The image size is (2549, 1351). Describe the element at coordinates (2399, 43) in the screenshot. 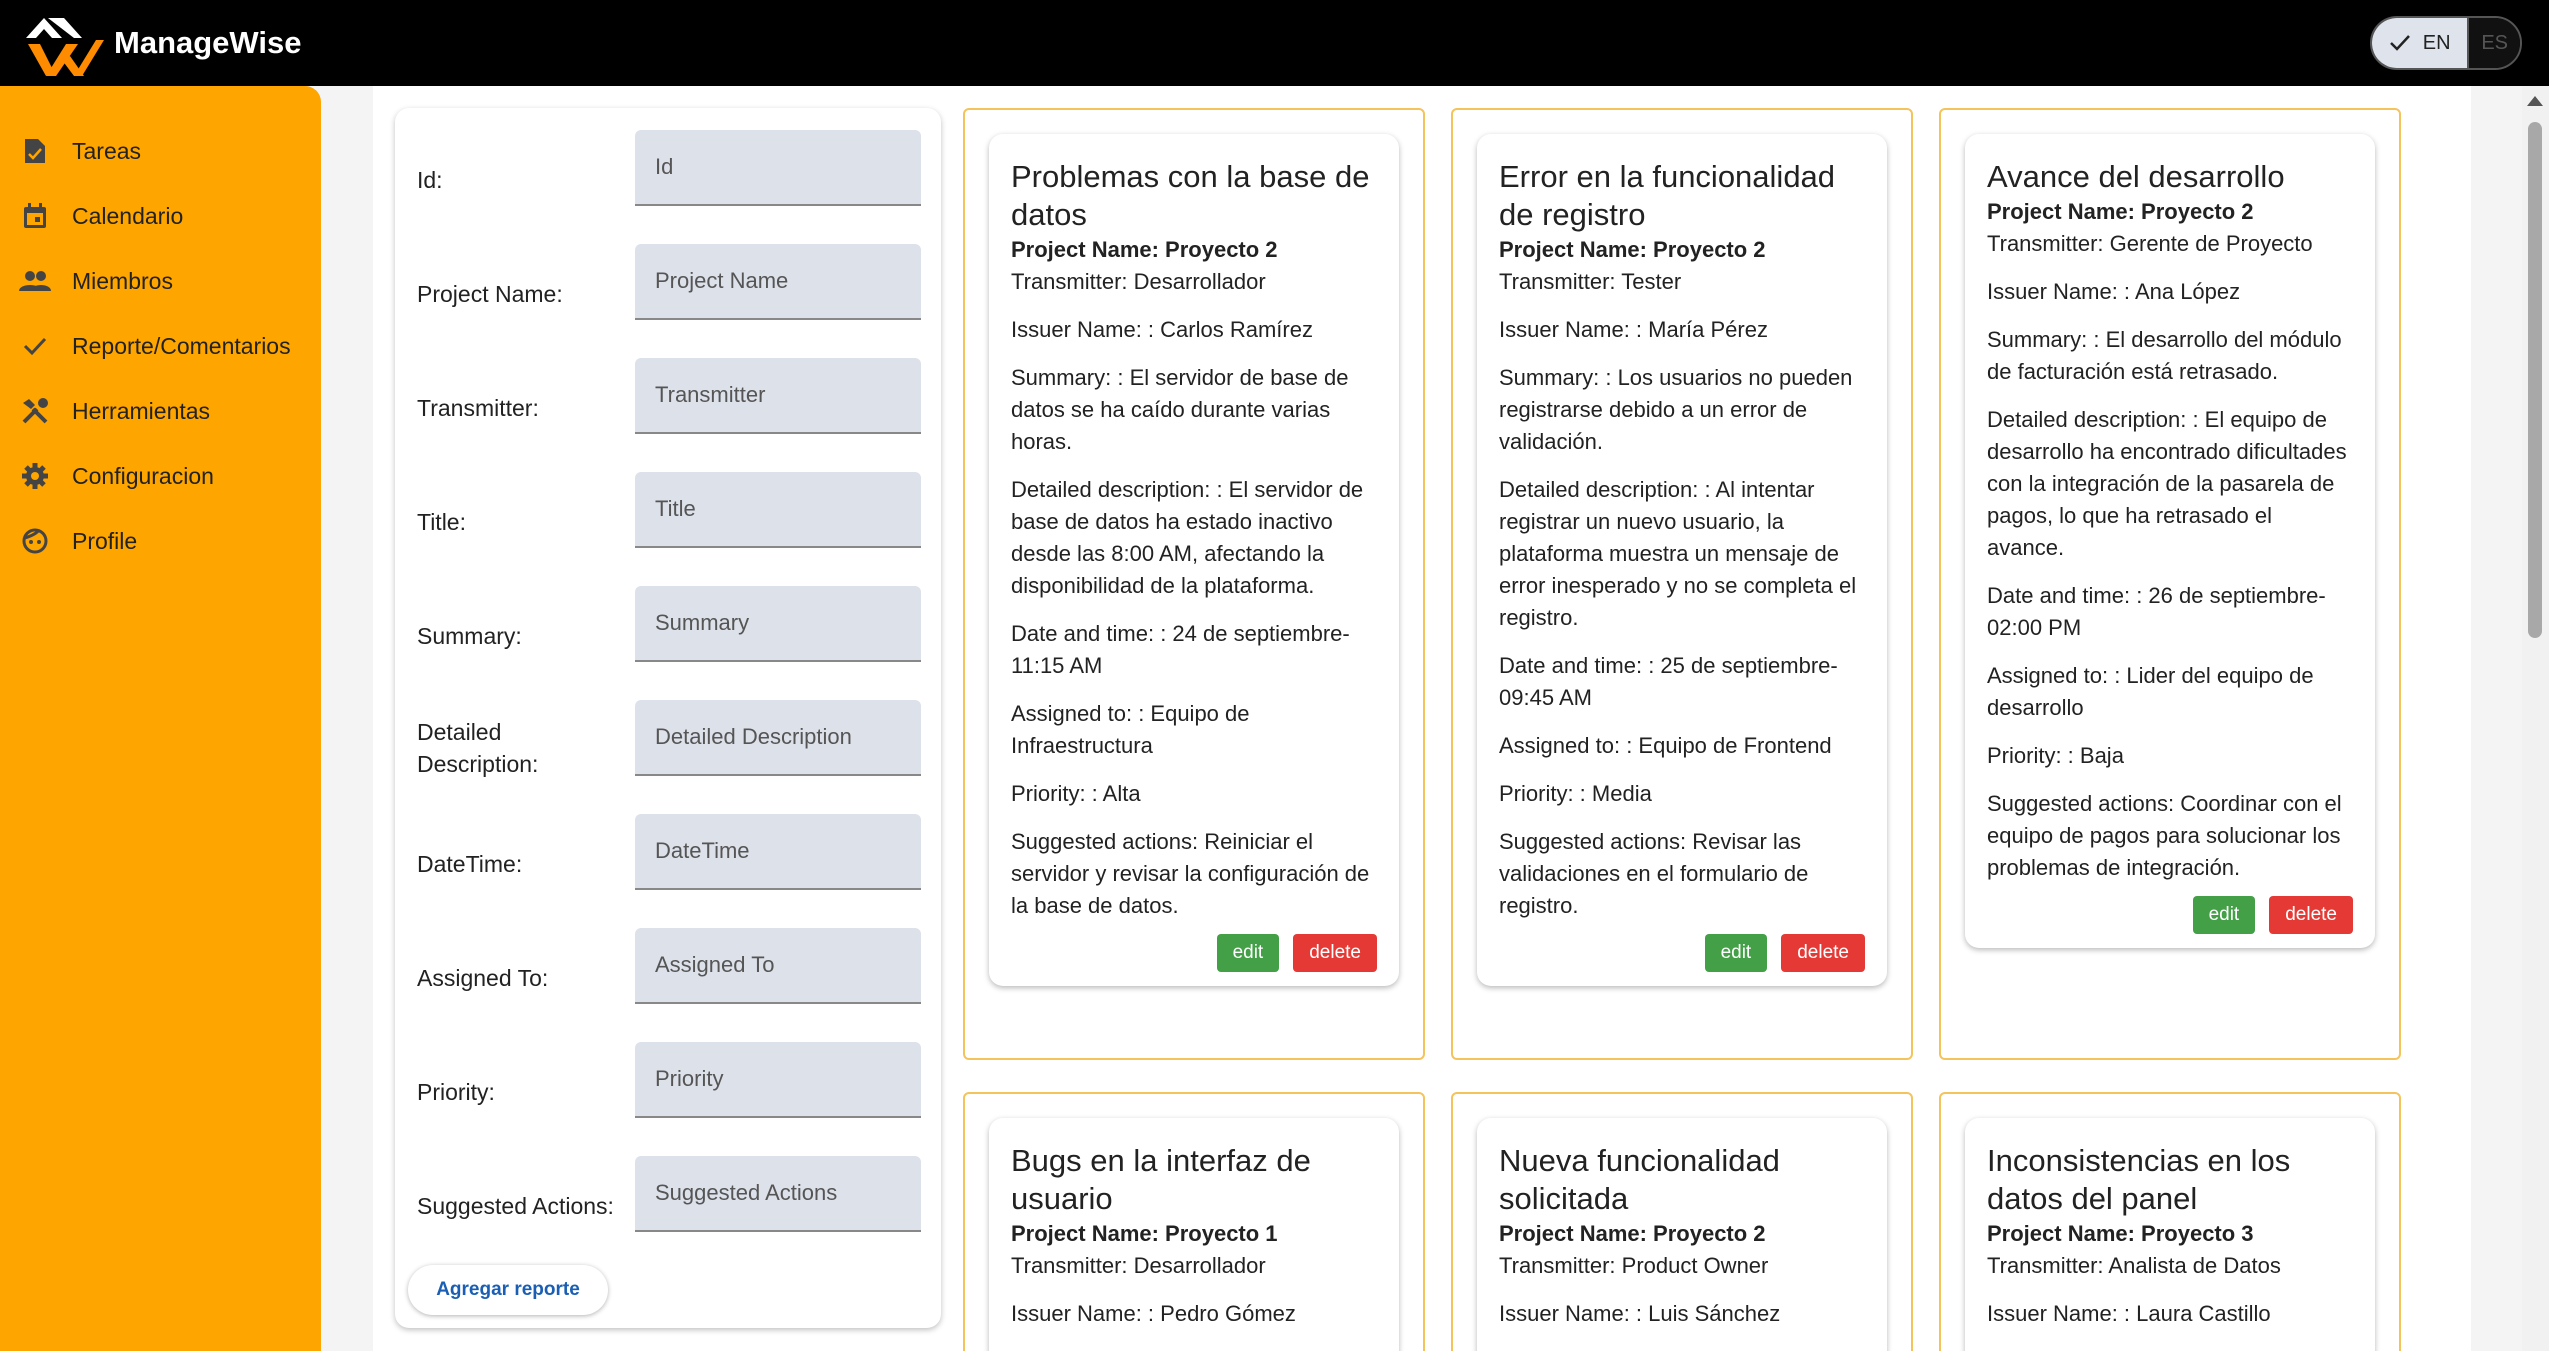

I see `check-icon` at that location.